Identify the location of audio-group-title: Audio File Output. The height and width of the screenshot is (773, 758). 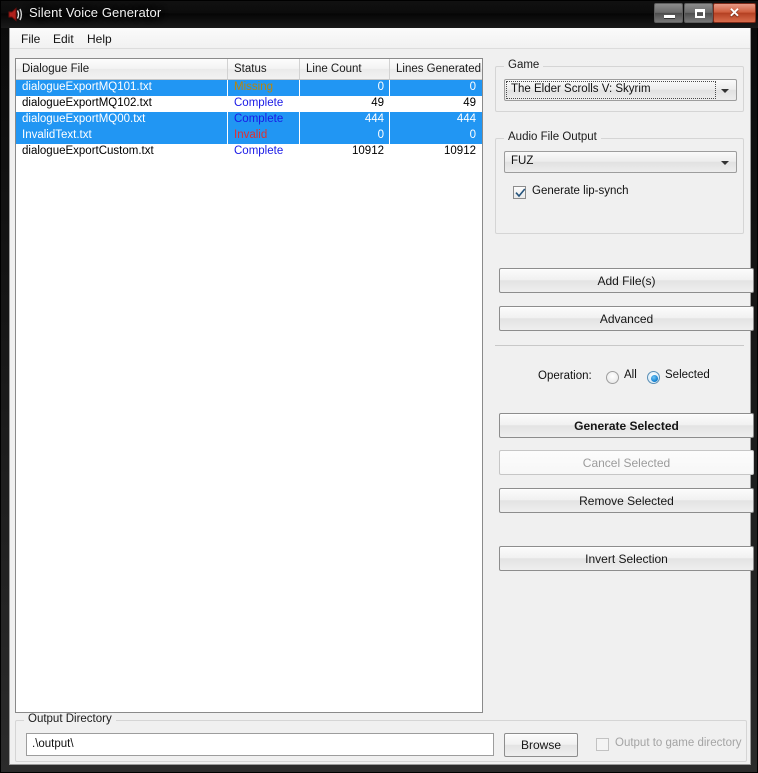
(552, 137).